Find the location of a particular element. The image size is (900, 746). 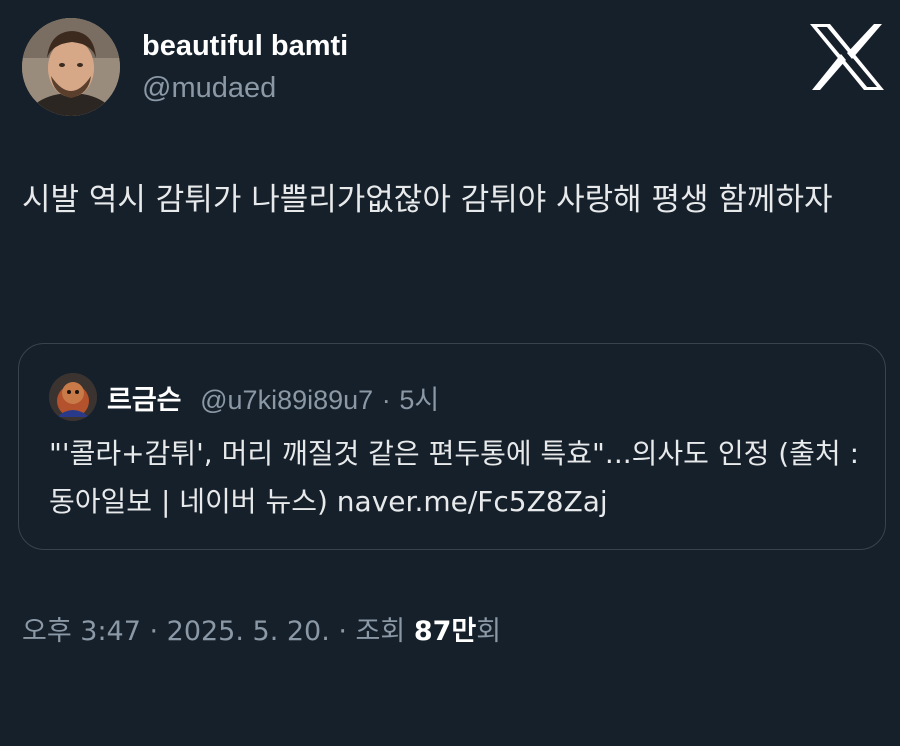

author-handle: @mudaed is located at coordinates (209, 88).